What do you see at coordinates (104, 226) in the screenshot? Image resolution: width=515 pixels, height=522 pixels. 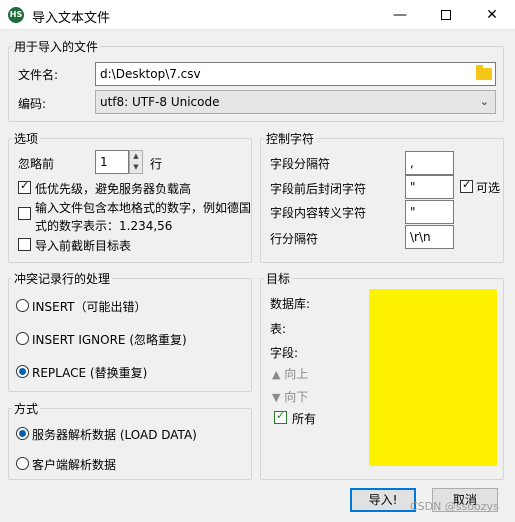 I see `local-number-label-line2: 式的数字表示：1.234,56` at bounding box center [104, 226].